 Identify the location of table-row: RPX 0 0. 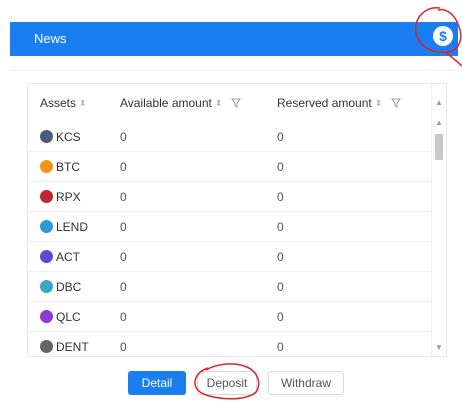
(230, 197).